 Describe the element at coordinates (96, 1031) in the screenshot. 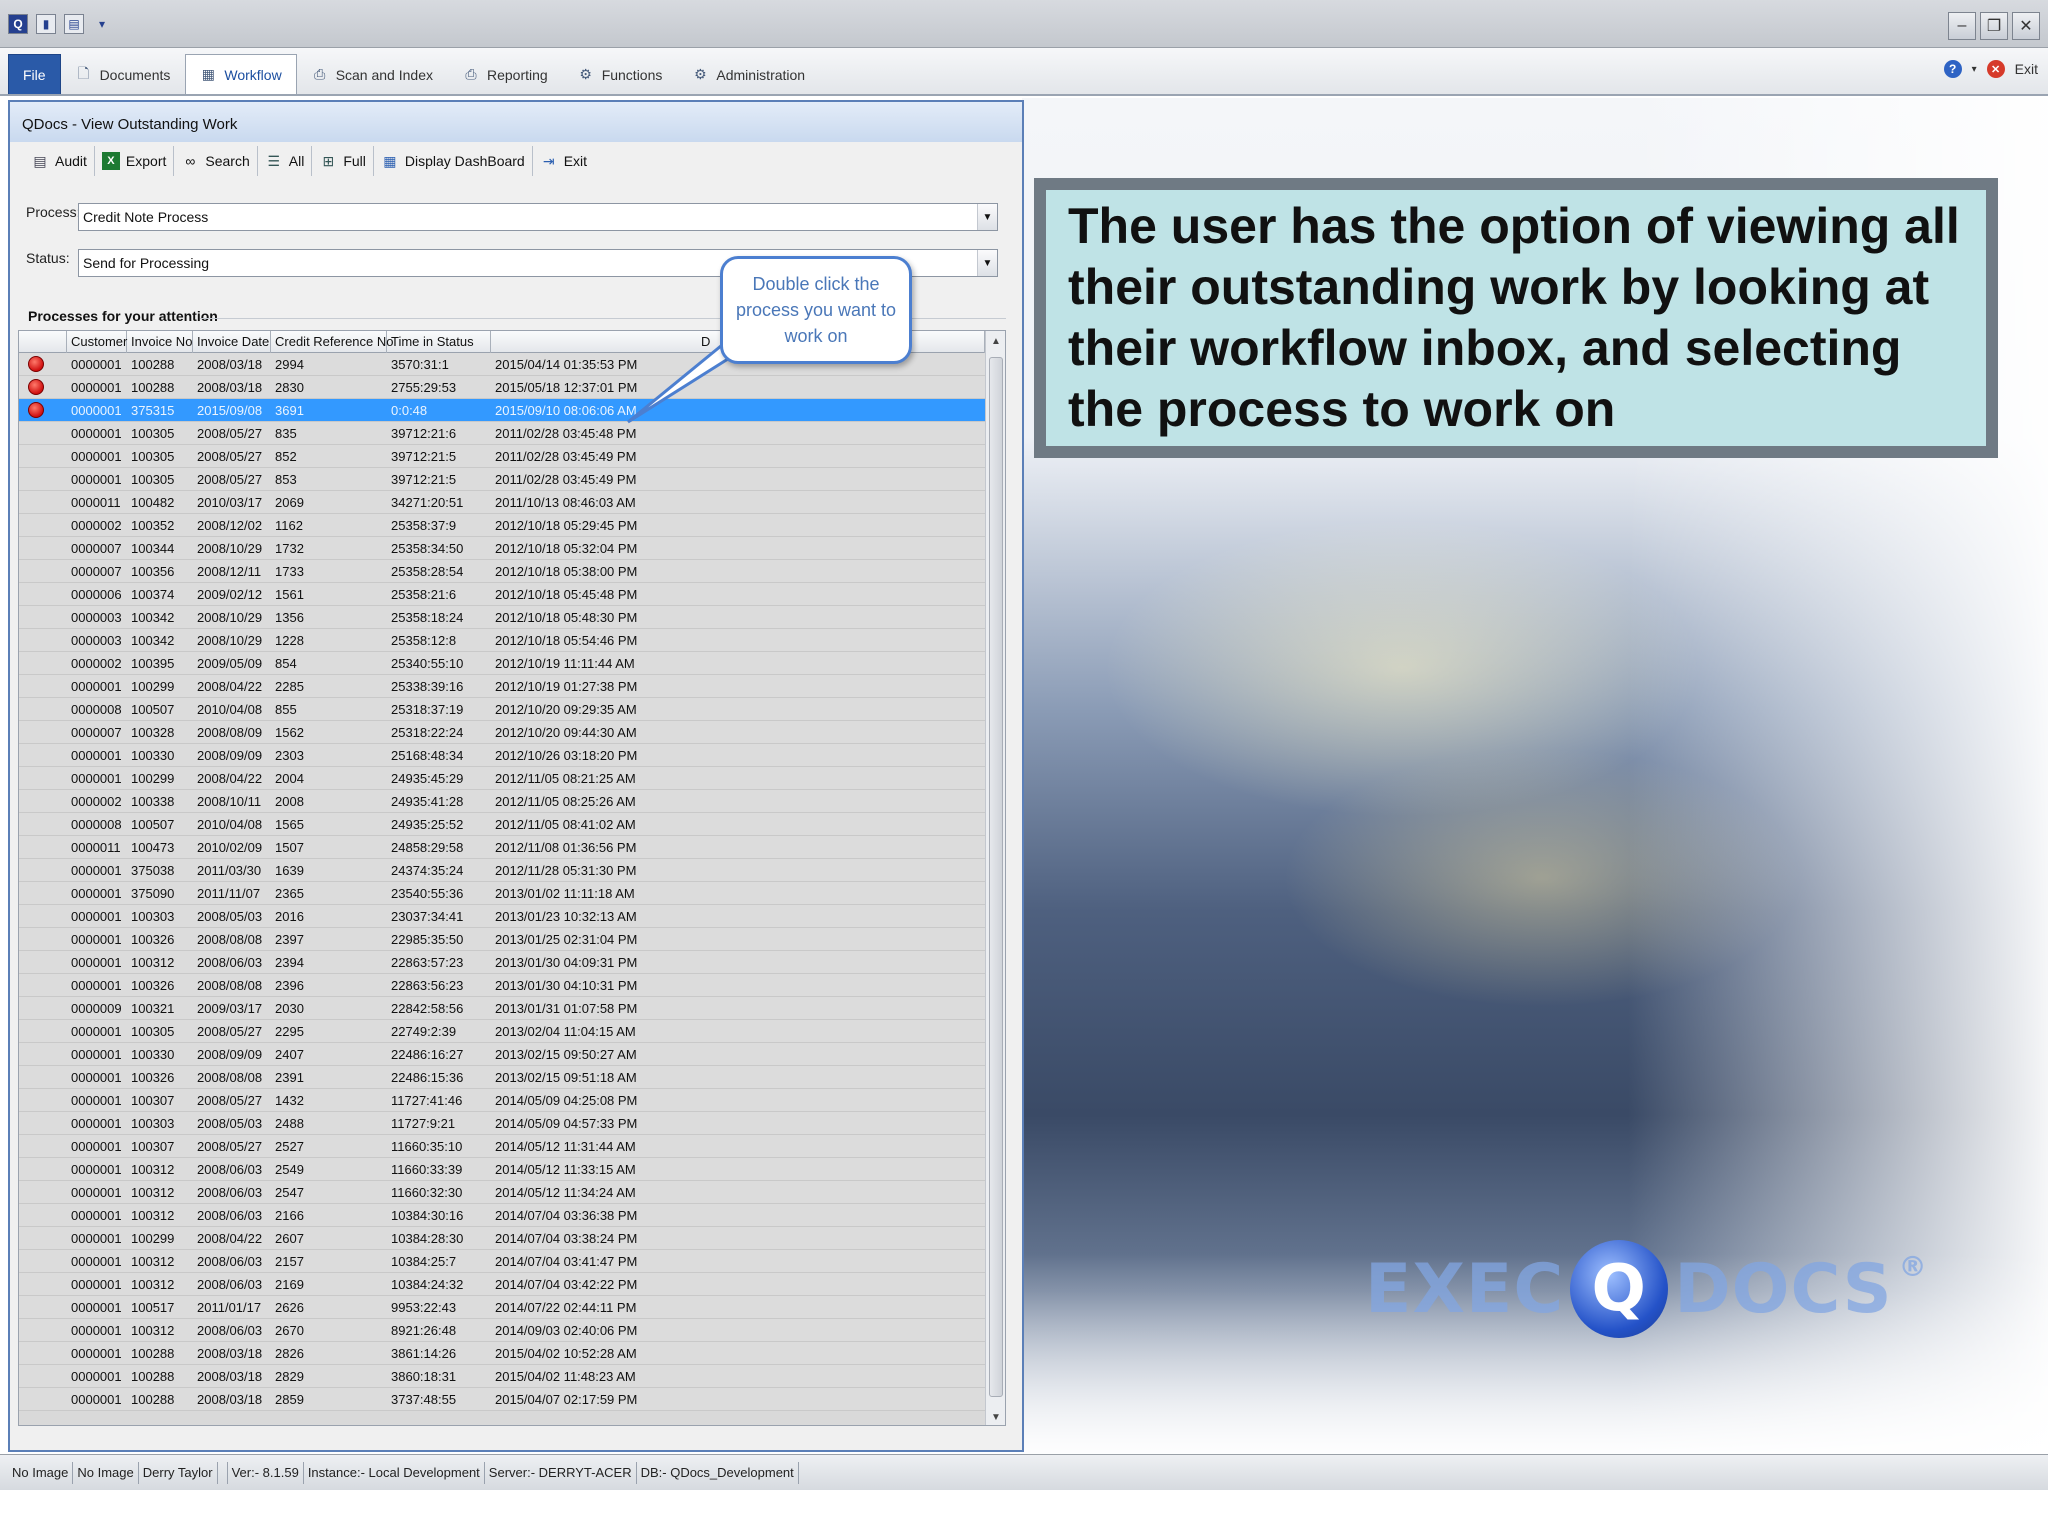

I see `table-cell: 0000001` at that location.